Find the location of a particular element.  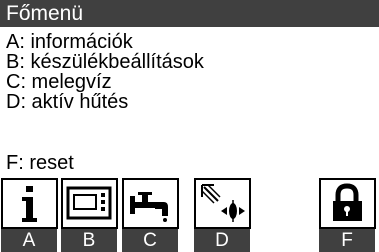

softkey-b: B is located at coordinates (89, 240).